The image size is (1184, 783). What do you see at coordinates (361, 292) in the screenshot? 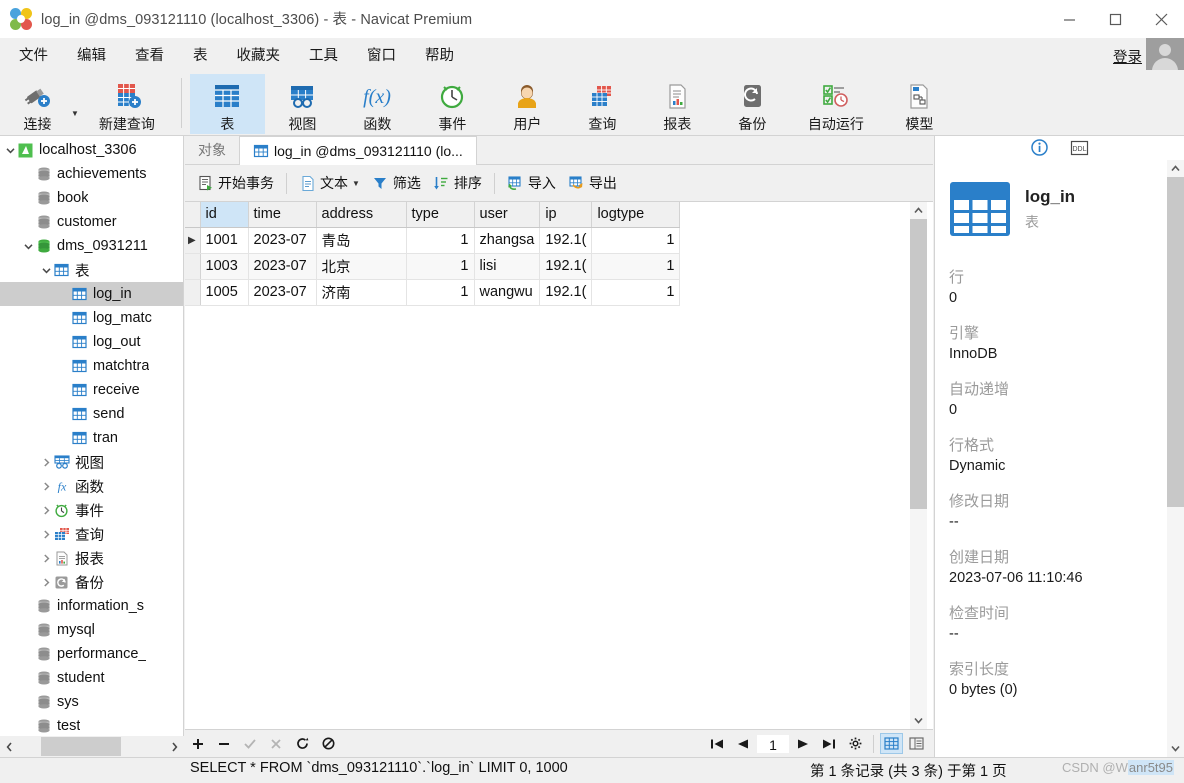
I see `cell-address: 济南` at bounding box center [361, 292].